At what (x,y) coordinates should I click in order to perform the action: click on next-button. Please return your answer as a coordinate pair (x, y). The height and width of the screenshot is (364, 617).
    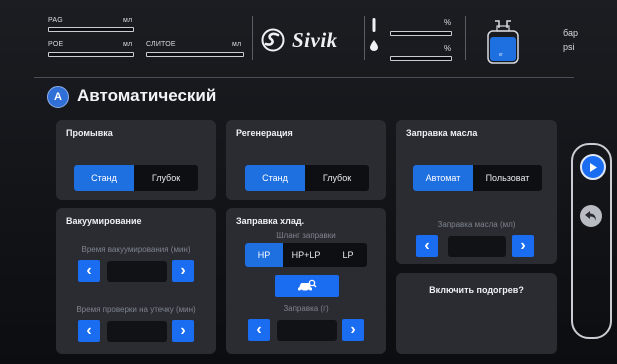
    Looking at the image, I should click on (593, 167).